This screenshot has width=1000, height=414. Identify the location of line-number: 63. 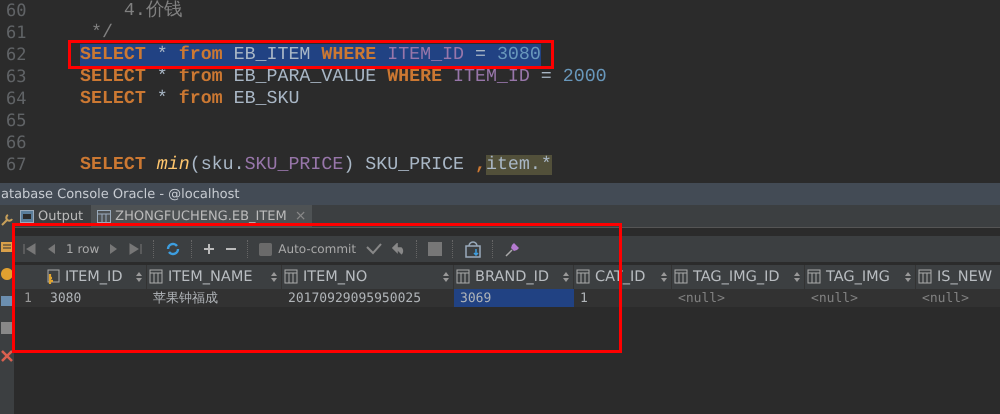
(16, 77).